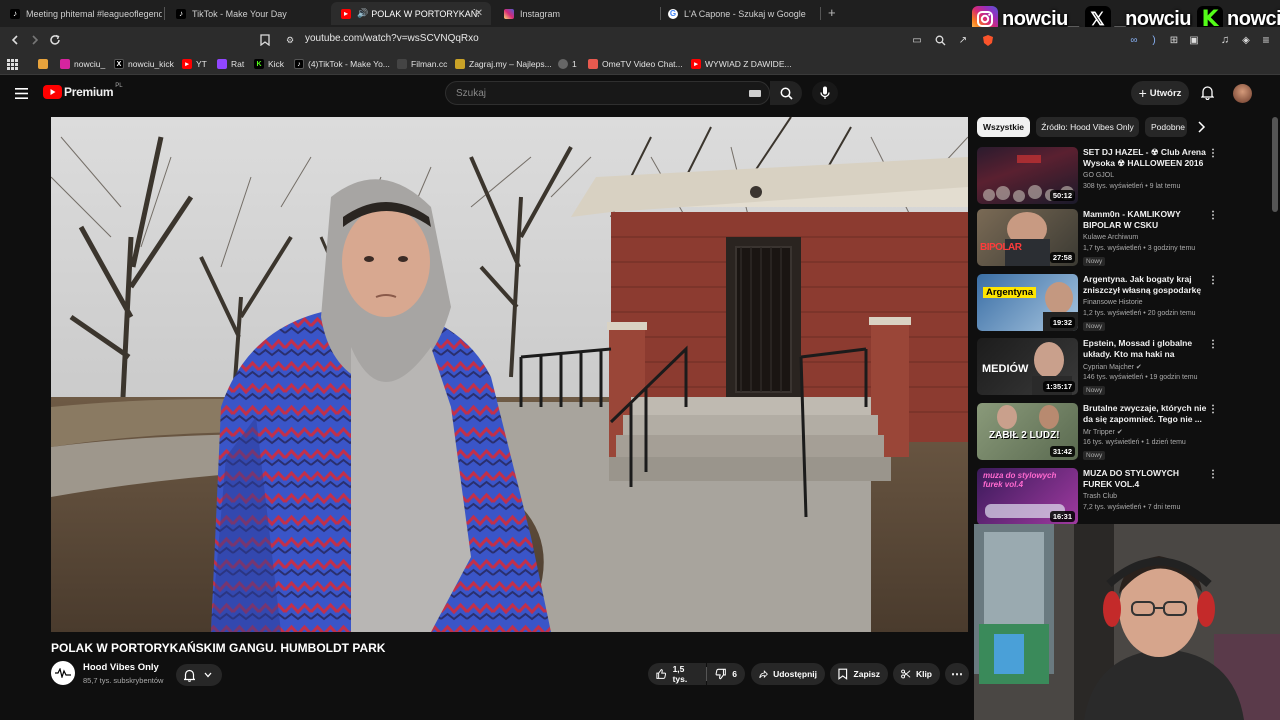 The image size is (1280, 720). I want to click on chip-source: Źródło: Hood Vibes Only, so click(1087, 127).